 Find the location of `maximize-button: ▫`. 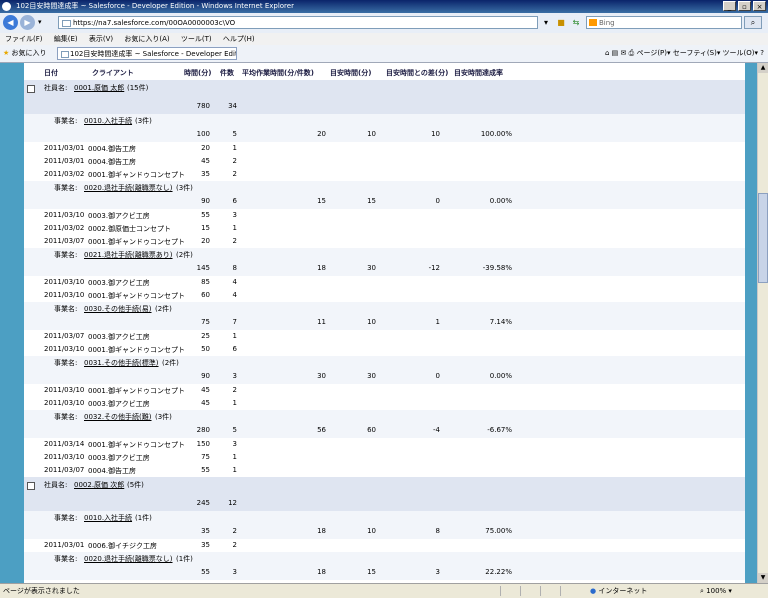

maximize-button: ▫ is located at coordinates (744, 6).